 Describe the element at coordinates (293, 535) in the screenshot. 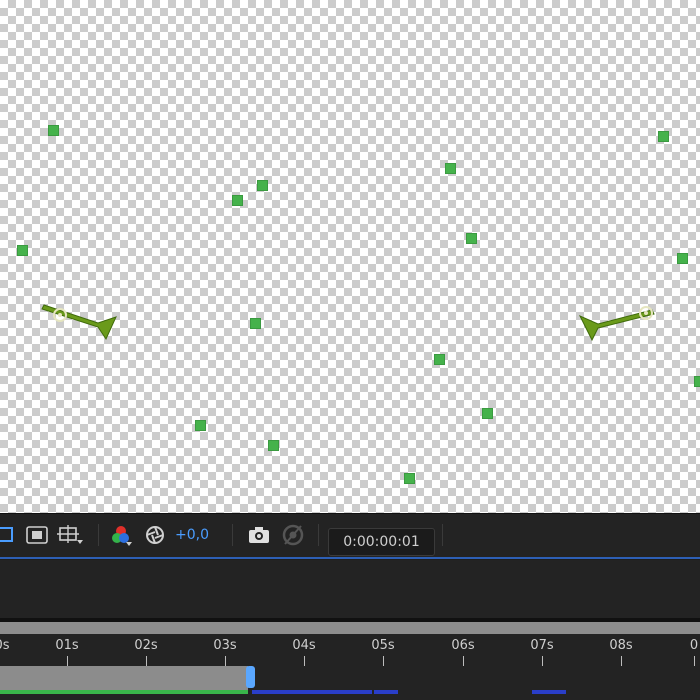

I see `show-snapshot-icon` at that location.